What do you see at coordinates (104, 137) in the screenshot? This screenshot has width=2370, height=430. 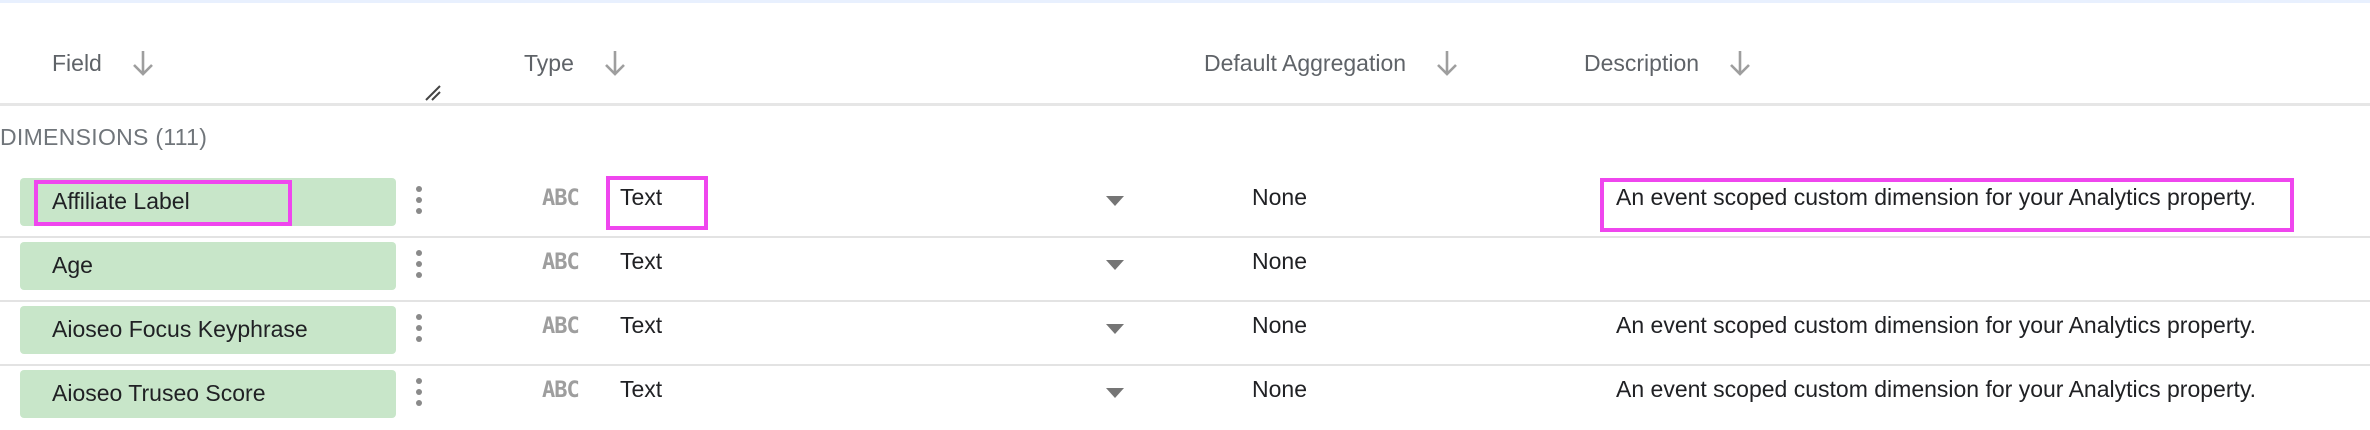 I see `section-label-dimensions: DIMENSIONS (111)` at bounding box center [104, 137].